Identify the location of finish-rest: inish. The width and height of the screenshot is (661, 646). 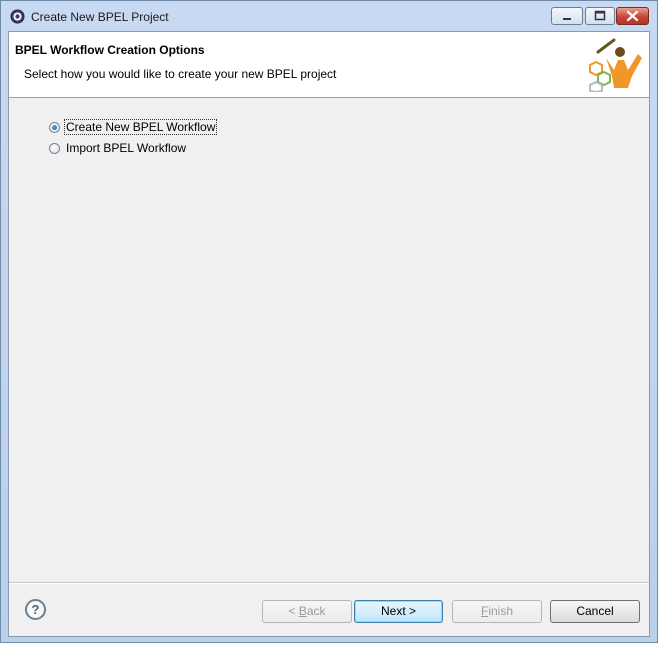
(501, 611).